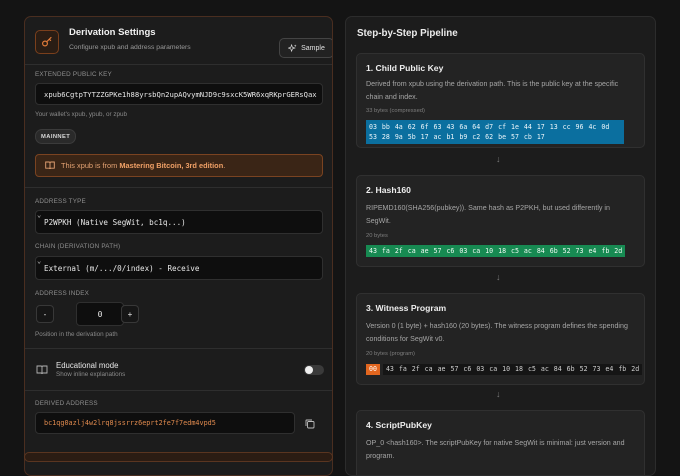 This screenshot has height=476, width=680. Describe the element at coordinates (91, 374) in the screenshot. I see `educational-mode-subtitle: Show inline explanations` at that location.